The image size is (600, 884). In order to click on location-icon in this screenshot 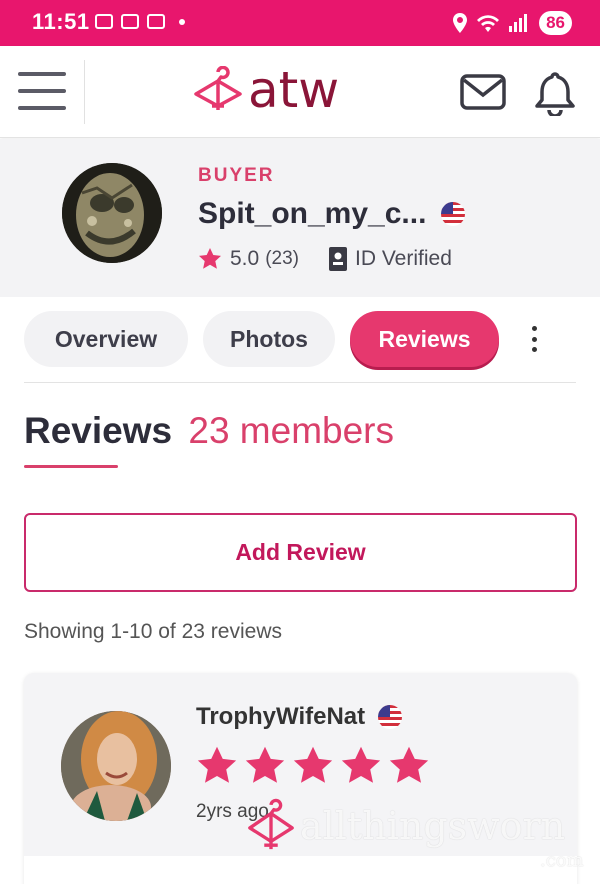, I will do `click(460, 23)`.